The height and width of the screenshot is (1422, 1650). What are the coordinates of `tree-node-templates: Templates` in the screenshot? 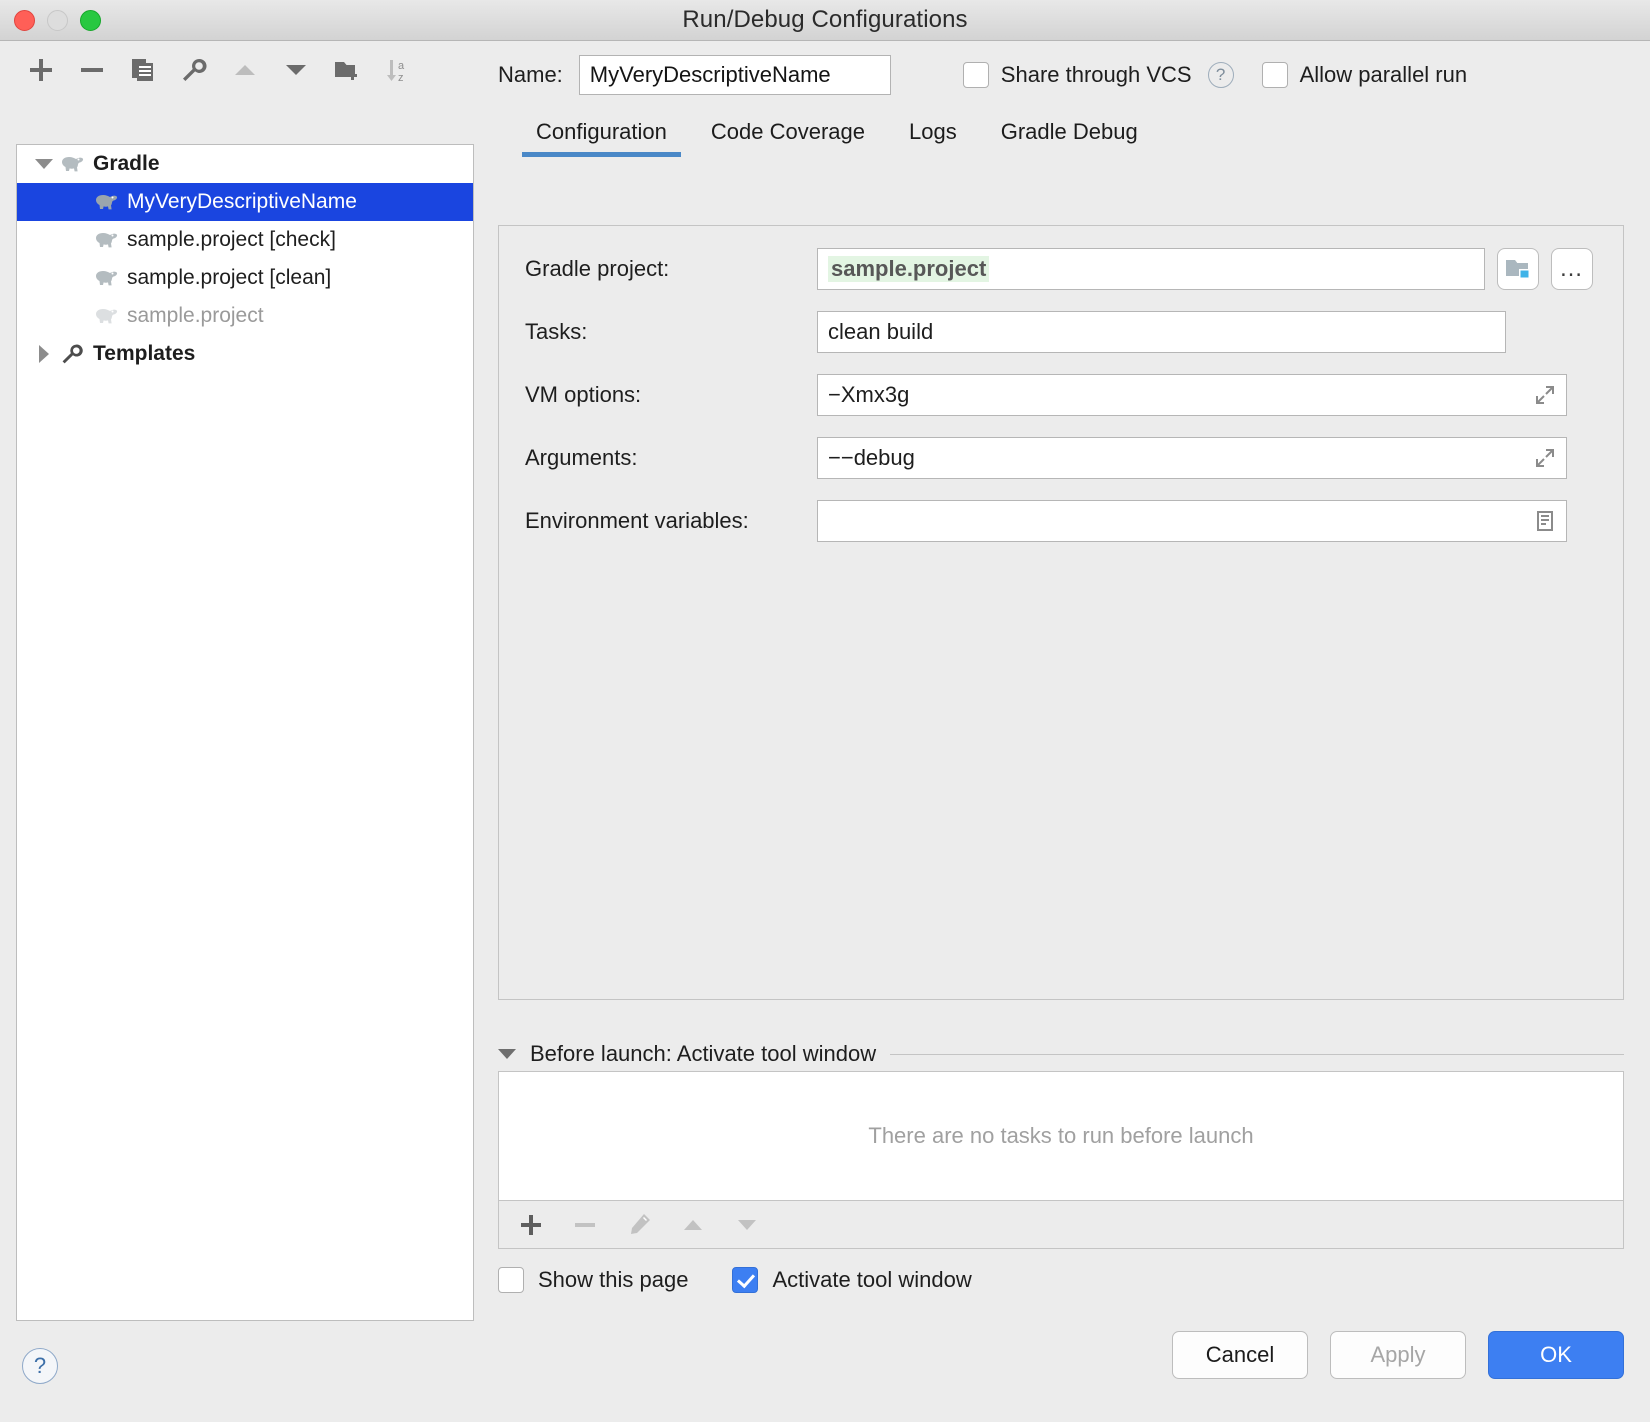 It's located at (245, 354).